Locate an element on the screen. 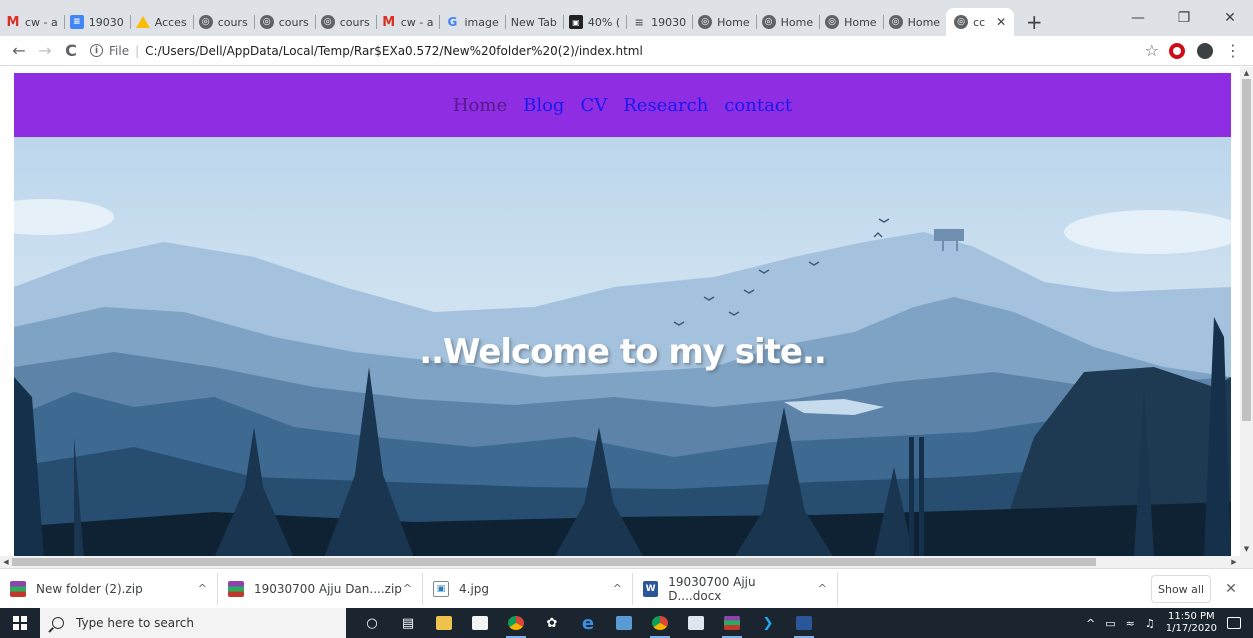 The height and width of the screenshot is (638, 1253). word-icon is located at coordinates (804, 623).